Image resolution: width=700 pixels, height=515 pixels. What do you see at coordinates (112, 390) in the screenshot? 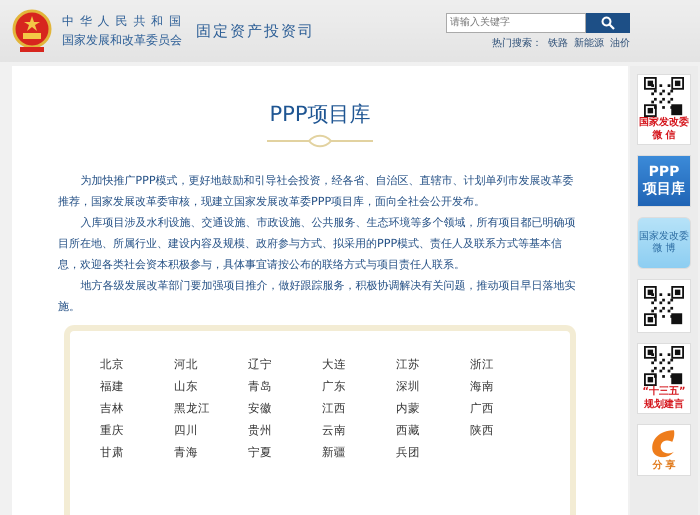
I see `region-link: 福建` at bounding box center [112, 390].